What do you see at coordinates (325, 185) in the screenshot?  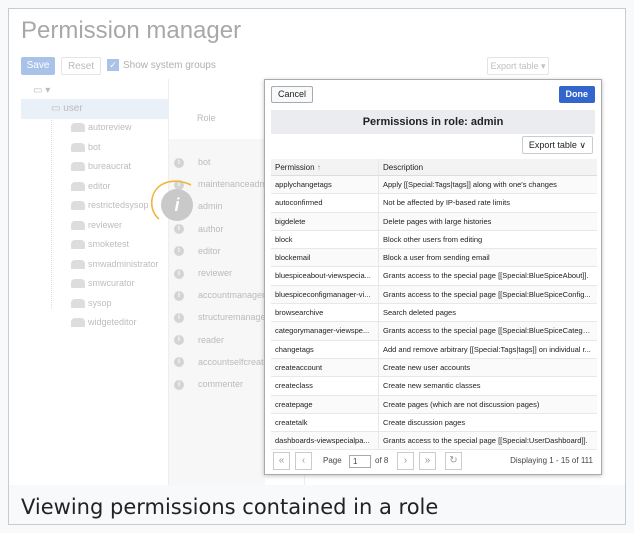 I see `permission-cell: applychangetags` at bounding box center [325, 185].